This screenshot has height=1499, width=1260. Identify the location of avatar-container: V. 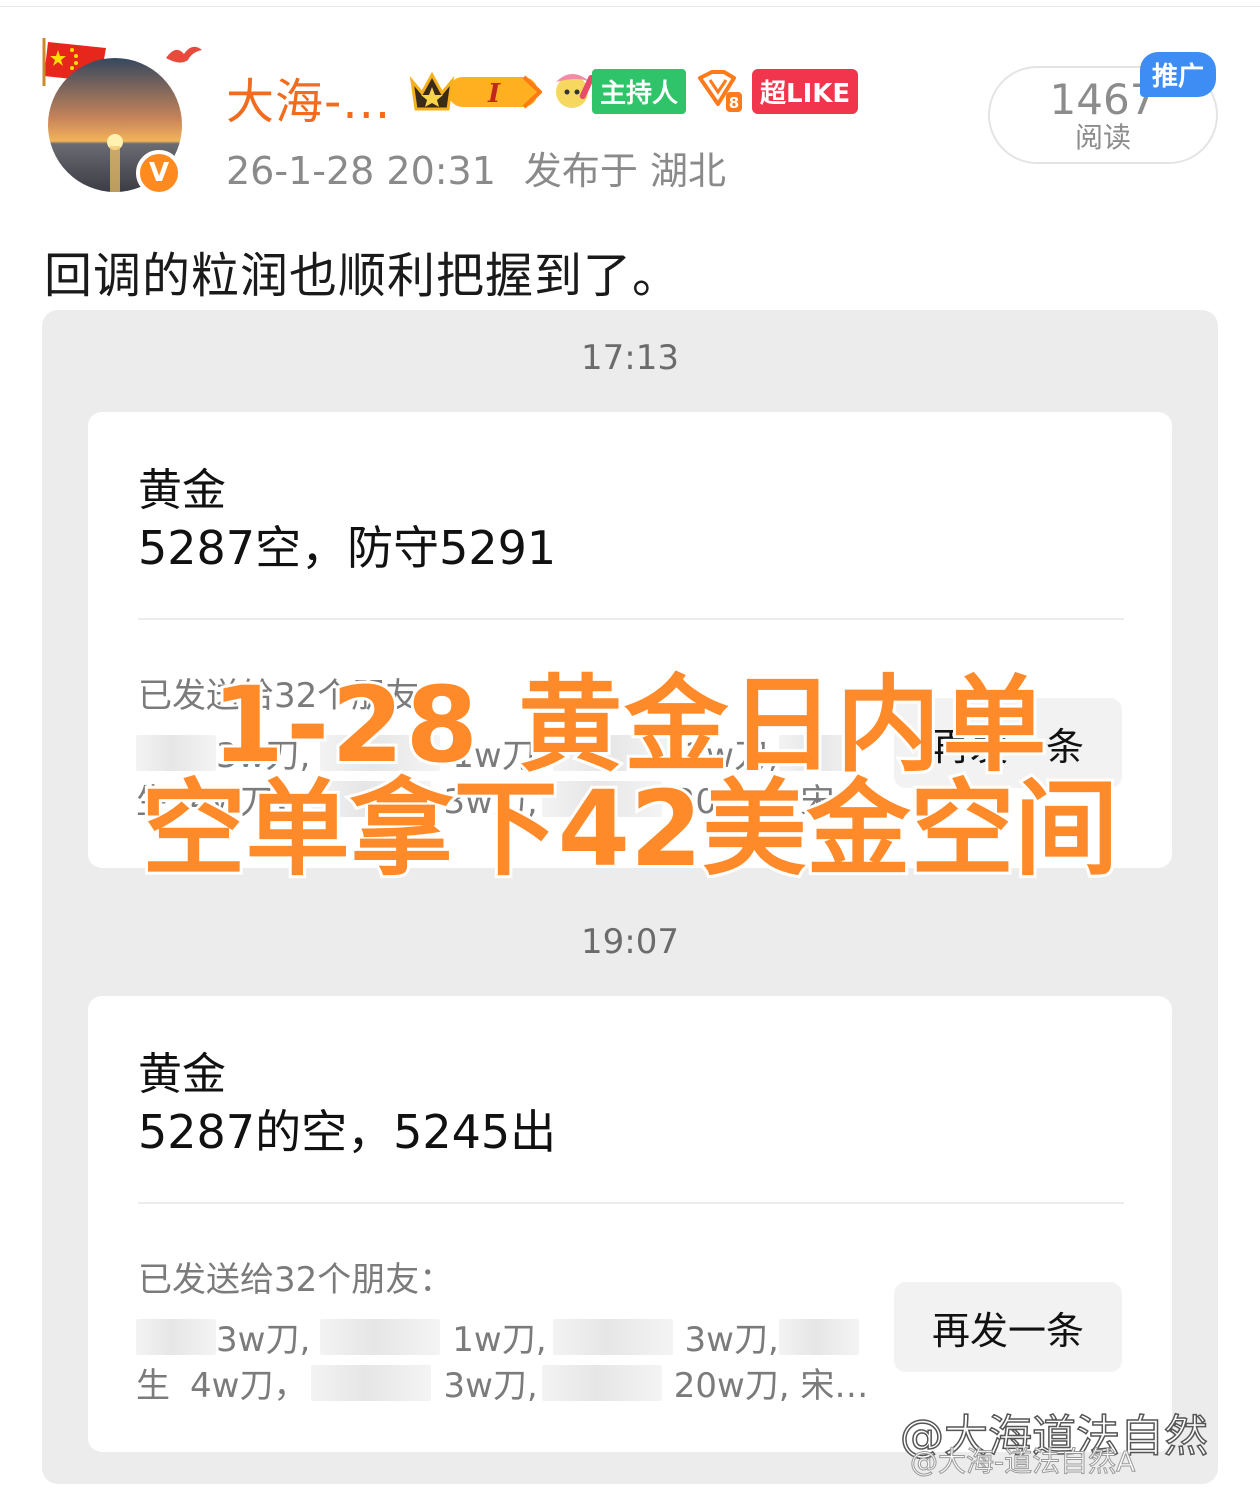
(121, 118).